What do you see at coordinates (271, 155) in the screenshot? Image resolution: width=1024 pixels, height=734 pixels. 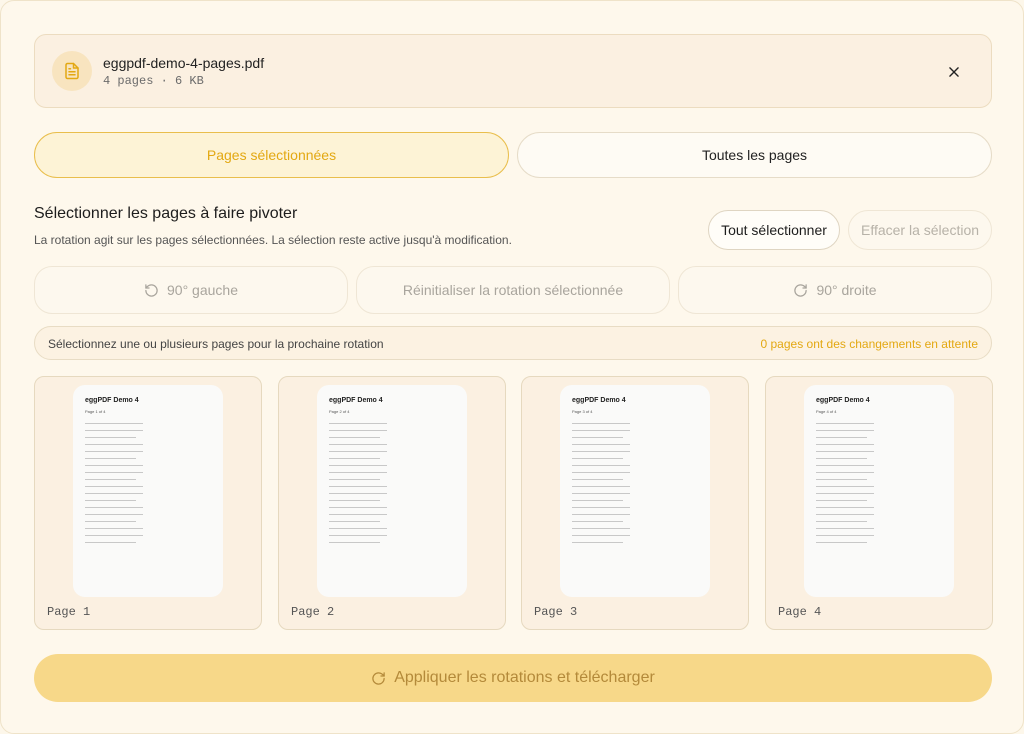 I see `tab-selected-pages: Pages sélectionnées` at bounding box center [271, 155].